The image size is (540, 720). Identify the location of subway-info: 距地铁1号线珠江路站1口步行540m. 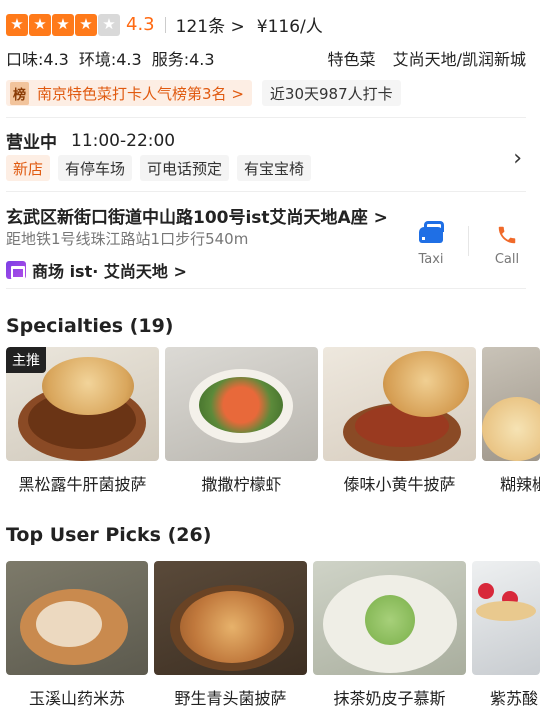
(203, 238).